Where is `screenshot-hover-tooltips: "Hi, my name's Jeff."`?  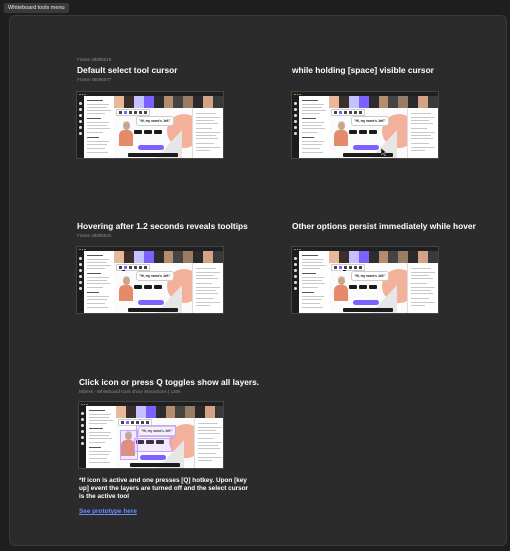
screenshot-hover-tooltips: "Hi, my name's Jeff." is located at coordinates (150, 280).